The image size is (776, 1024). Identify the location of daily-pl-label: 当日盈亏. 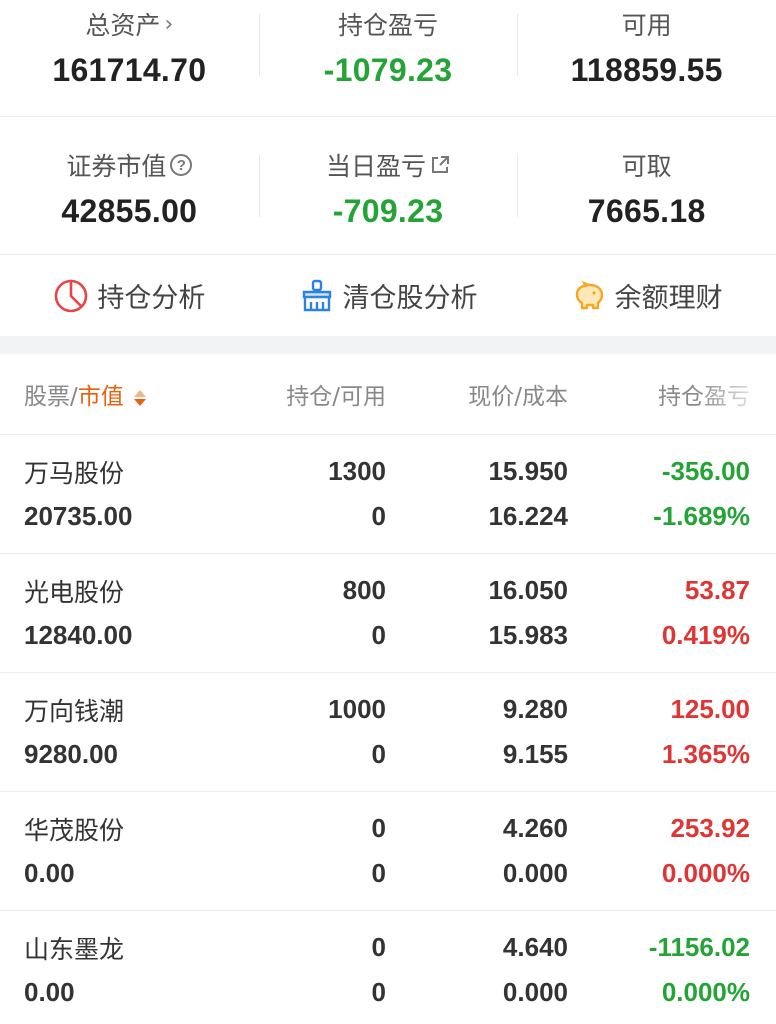
(376, 166).